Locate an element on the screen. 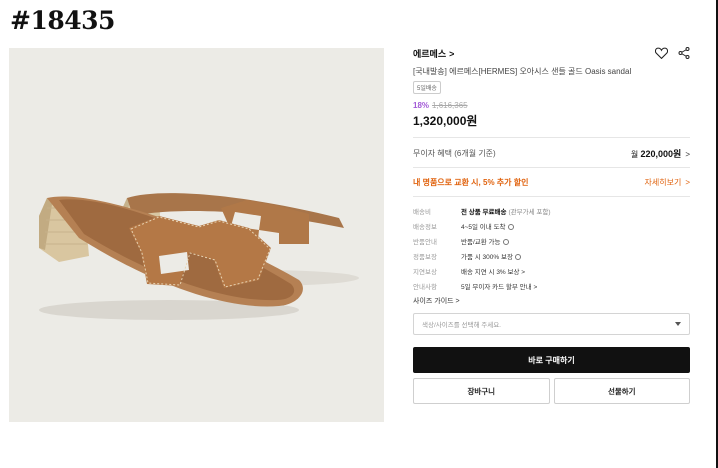 The width and height of the screenshot is (718, 468). info-row-return: 반품안내 반품/교환 가능 is located at coordinates (551, 240).